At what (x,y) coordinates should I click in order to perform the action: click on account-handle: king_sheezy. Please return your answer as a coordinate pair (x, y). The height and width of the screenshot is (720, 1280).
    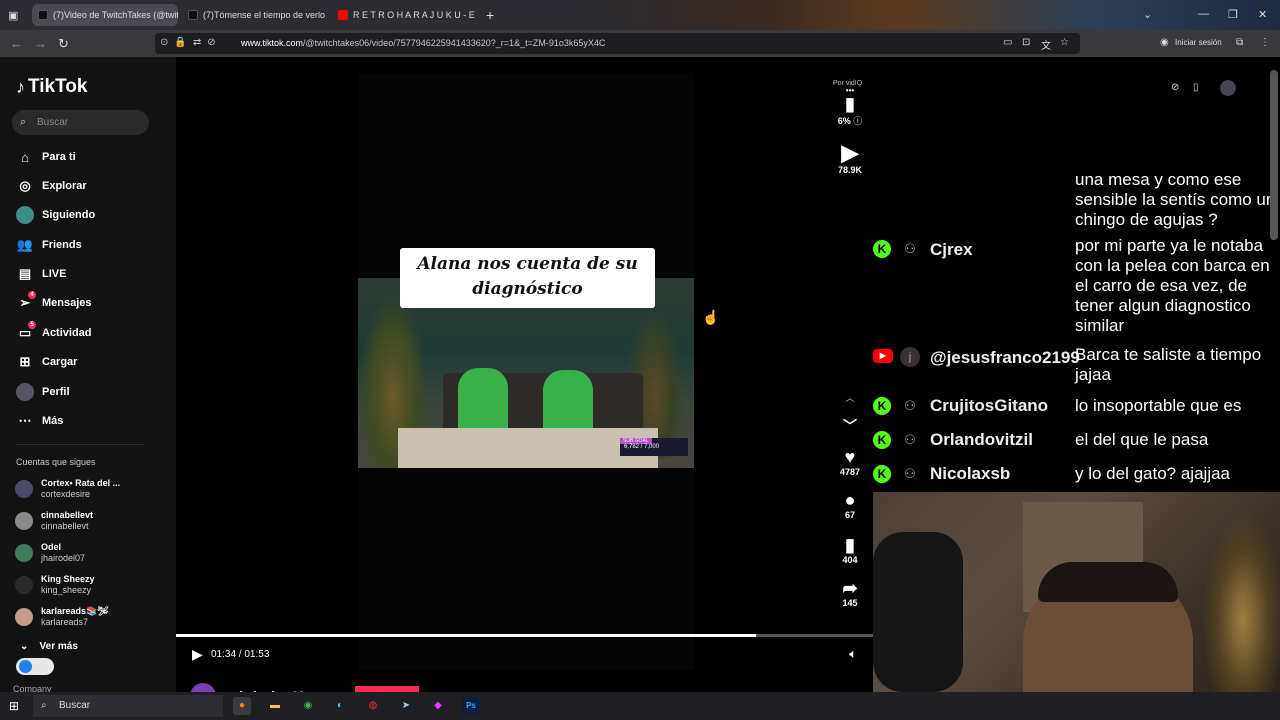
    Looking at the image, I should click on (66, 590).